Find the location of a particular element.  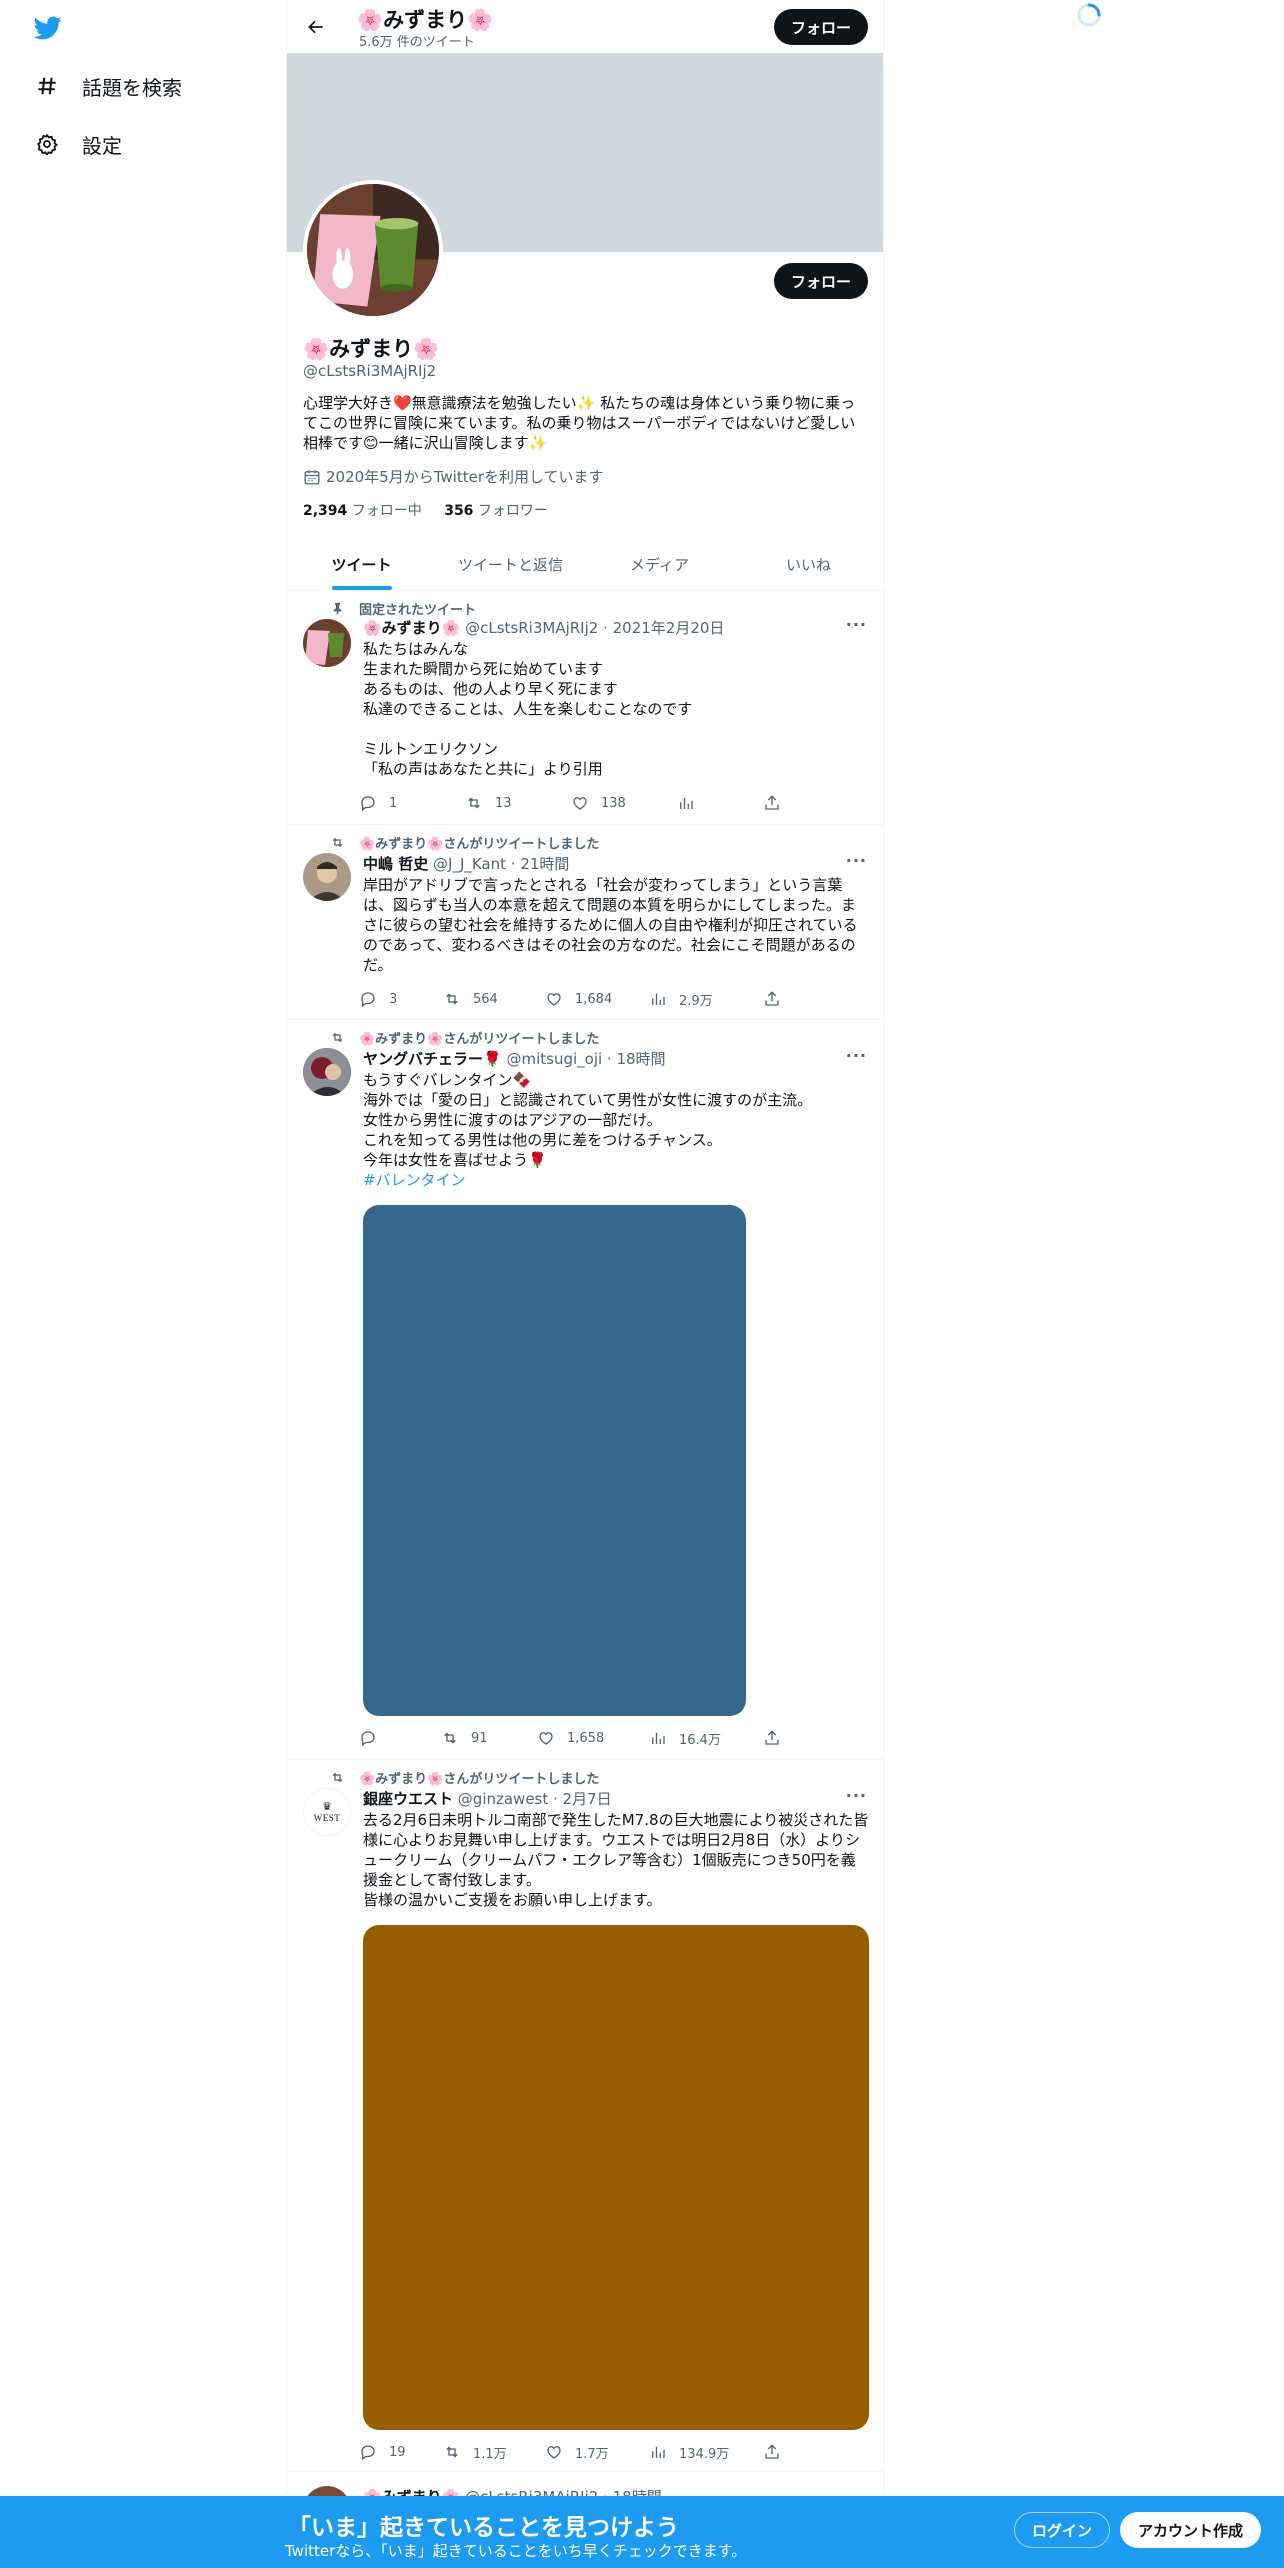

tweet-author-name: 中嶋 哲史 is located at coordinates (395, 864).